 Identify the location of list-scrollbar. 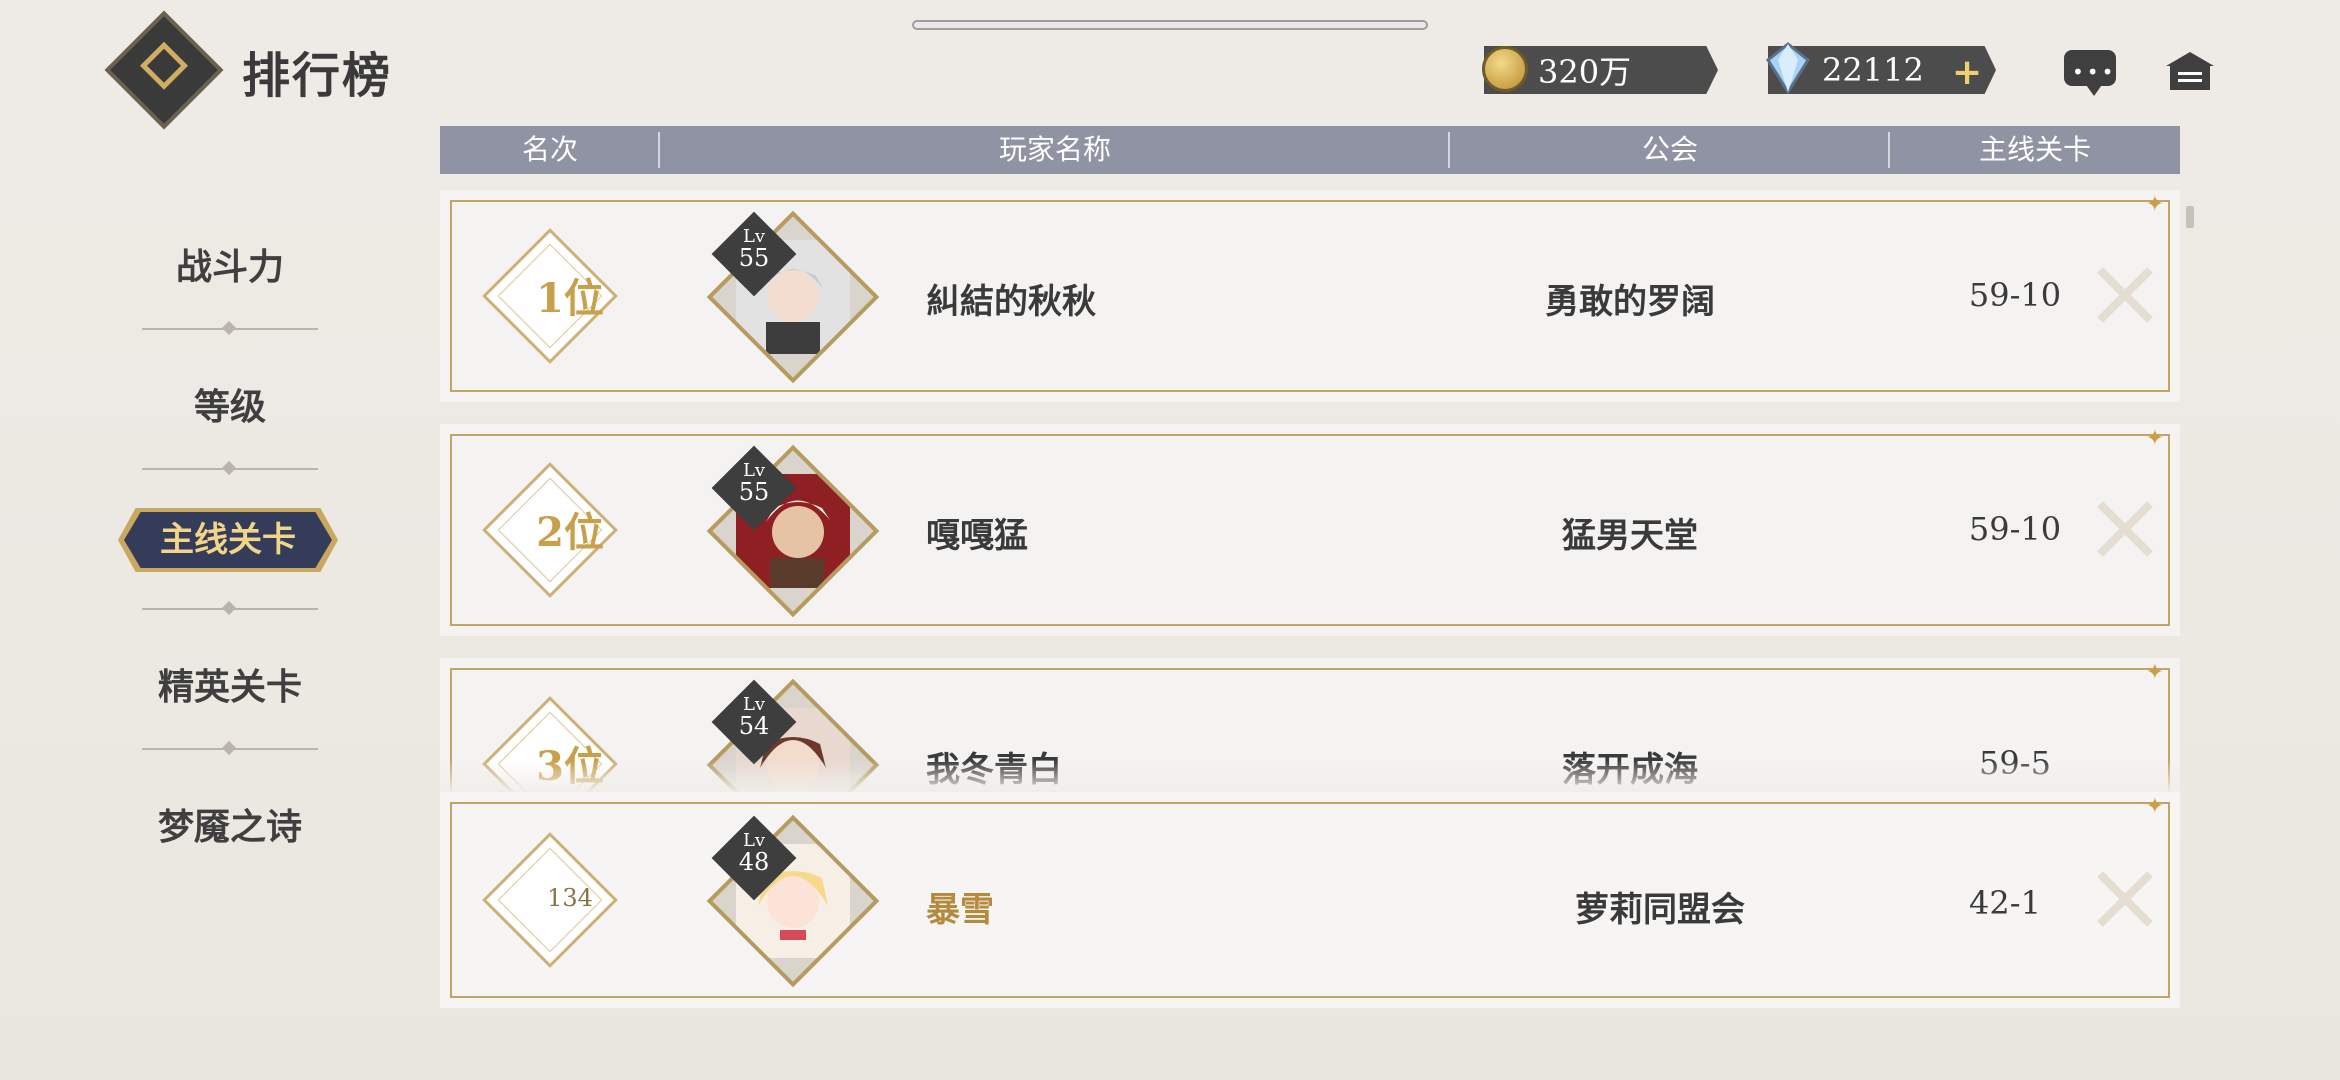
(2190, 217).